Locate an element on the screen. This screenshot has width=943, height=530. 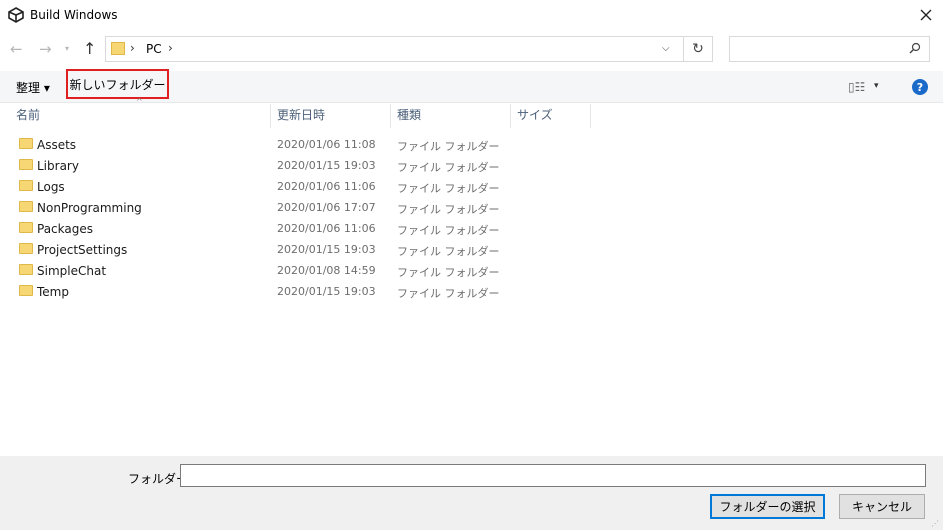
address-bar: › PC › ⌵ is located at coordinates (394, 49).